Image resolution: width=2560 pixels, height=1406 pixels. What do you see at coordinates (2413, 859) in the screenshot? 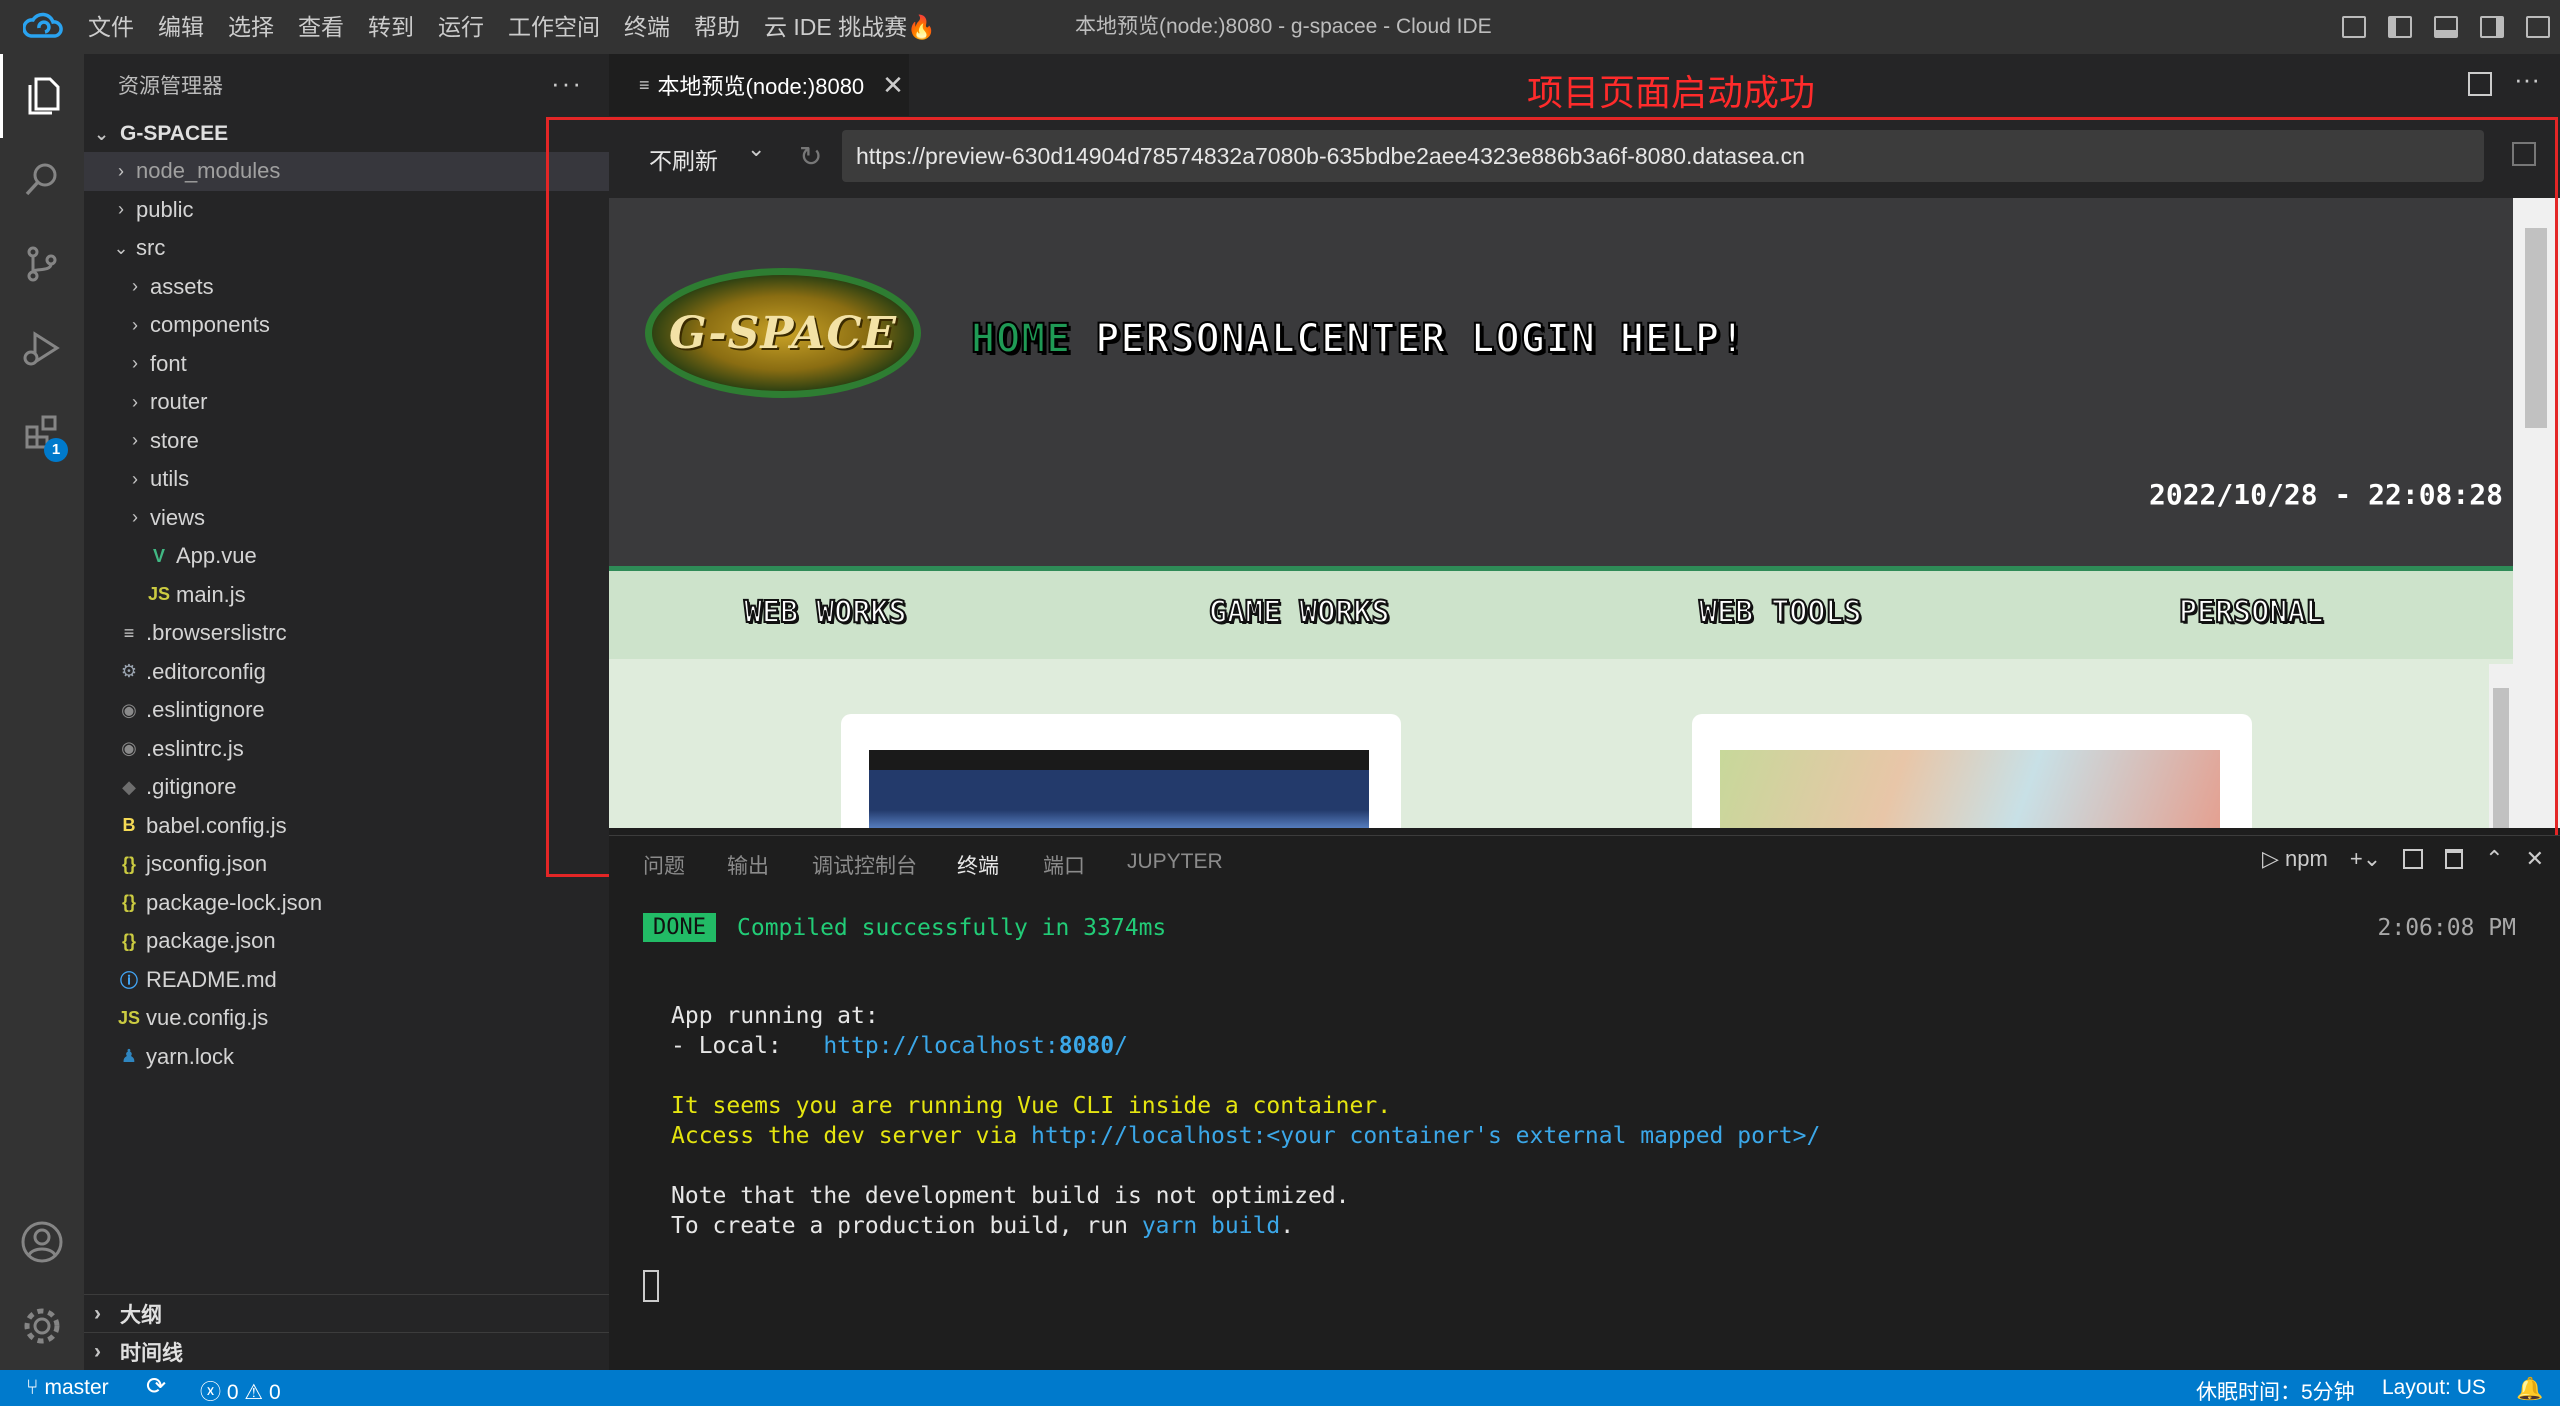
I see `split-terminal-icon` at bounding box center [2413, 859].